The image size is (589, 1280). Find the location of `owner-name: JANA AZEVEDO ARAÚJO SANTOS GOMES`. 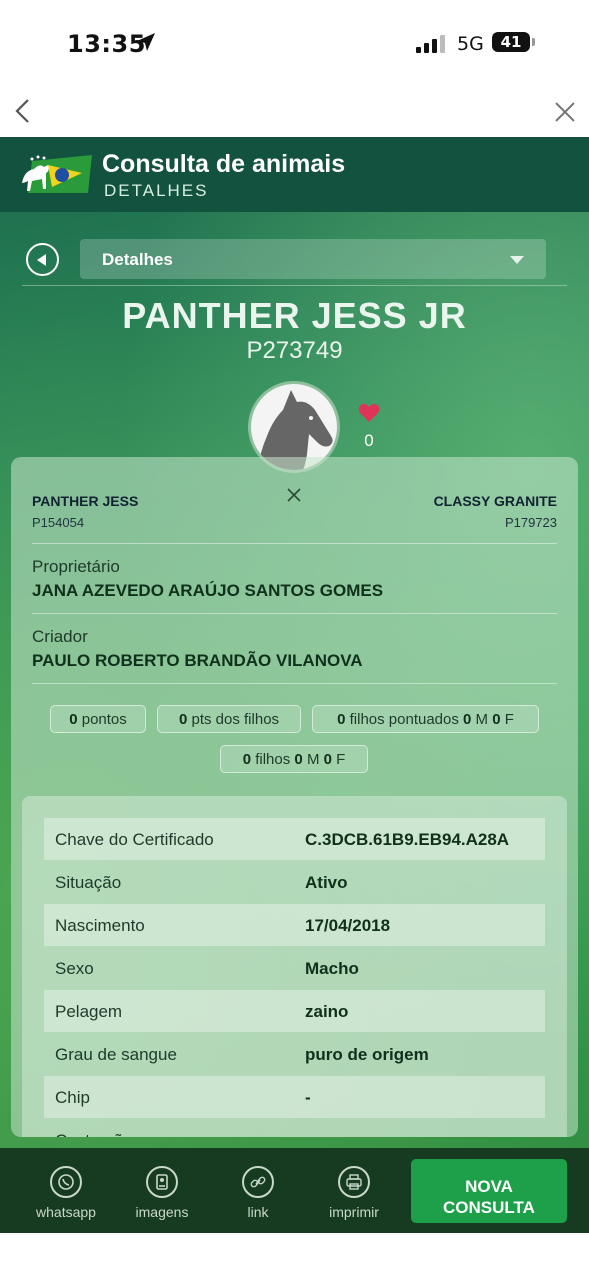

owner-name: JANA AZEVEDO ARAÚJO SANTOS GOMES is located at coordinates (208, 590).